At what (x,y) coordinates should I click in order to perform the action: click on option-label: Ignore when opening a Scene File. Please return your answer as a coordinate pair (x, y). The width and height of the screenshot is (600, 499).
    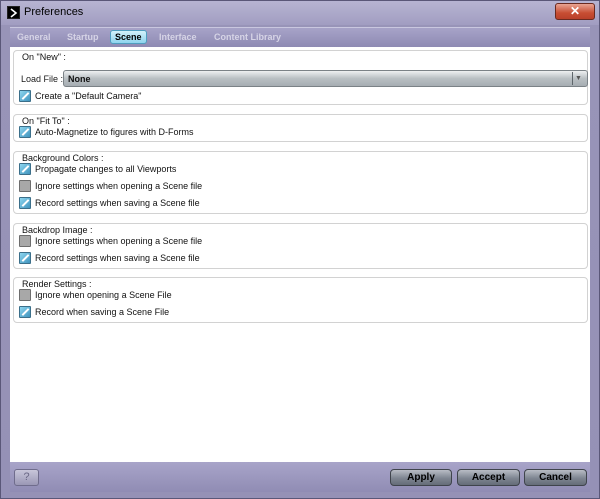
    Looking at the image, I should click on (103, 295).